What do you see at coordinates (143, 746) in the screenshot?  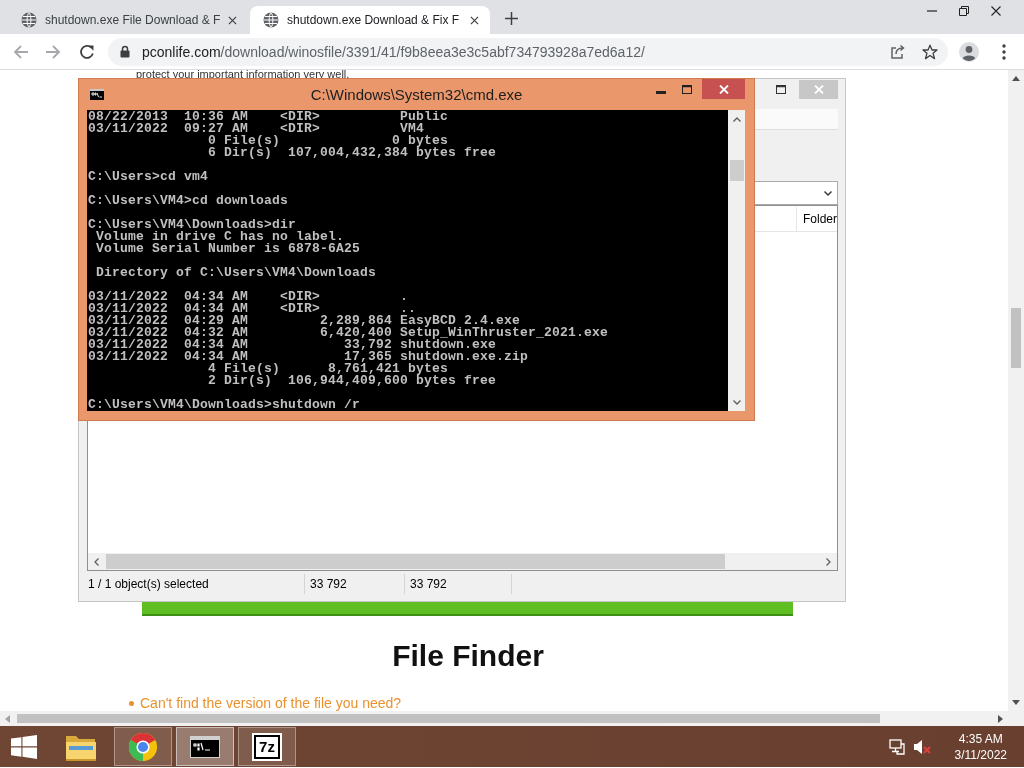 I see `browser-logo-icon` at bounding box center [143, 746].